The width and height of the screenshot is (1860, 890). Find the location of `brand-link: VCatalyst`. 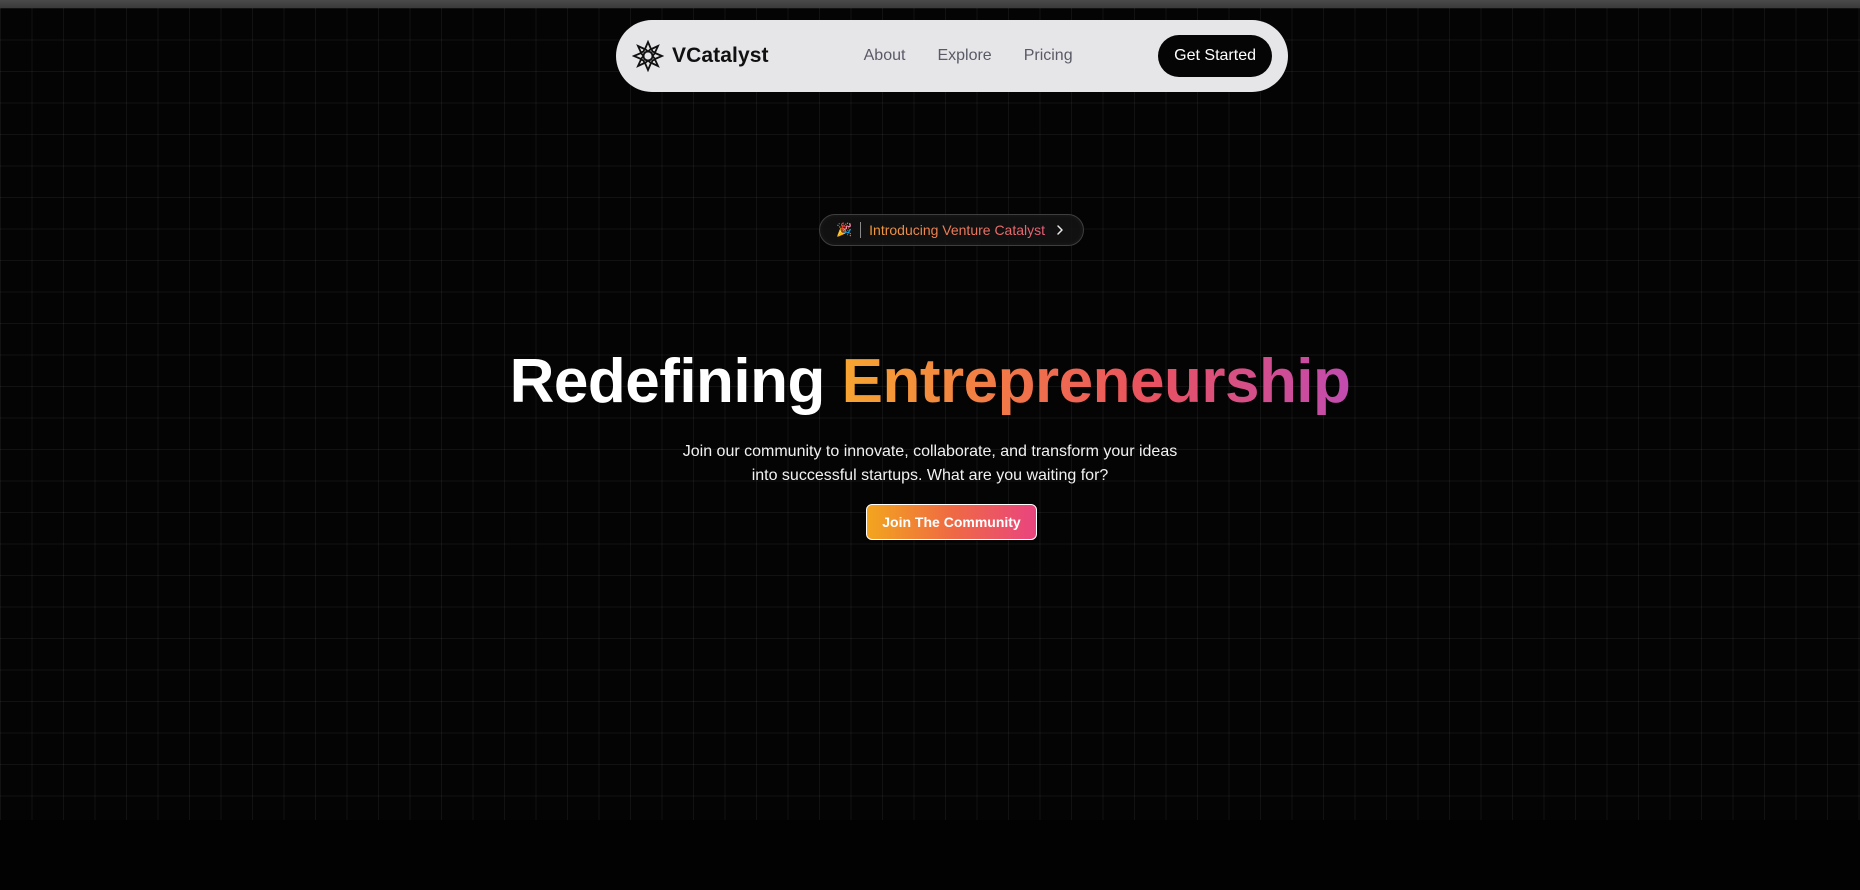

brand-link: VCatalyst is located at coordinates (700, 56).